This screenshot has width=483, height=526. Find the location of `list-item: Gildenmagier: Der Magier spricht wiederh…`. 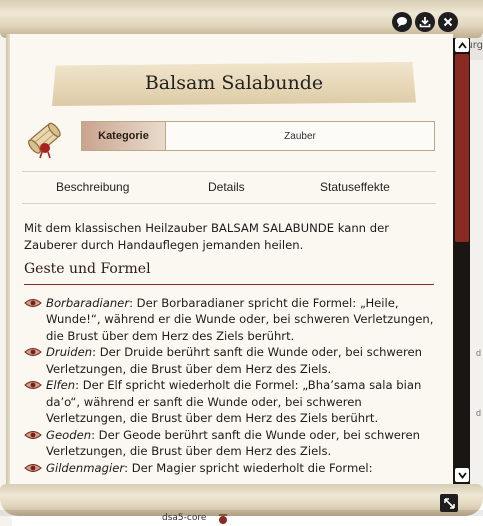

list-item: Gildenmagier: Der Magier spricht wiederh… is located at coordinates (229, 468).